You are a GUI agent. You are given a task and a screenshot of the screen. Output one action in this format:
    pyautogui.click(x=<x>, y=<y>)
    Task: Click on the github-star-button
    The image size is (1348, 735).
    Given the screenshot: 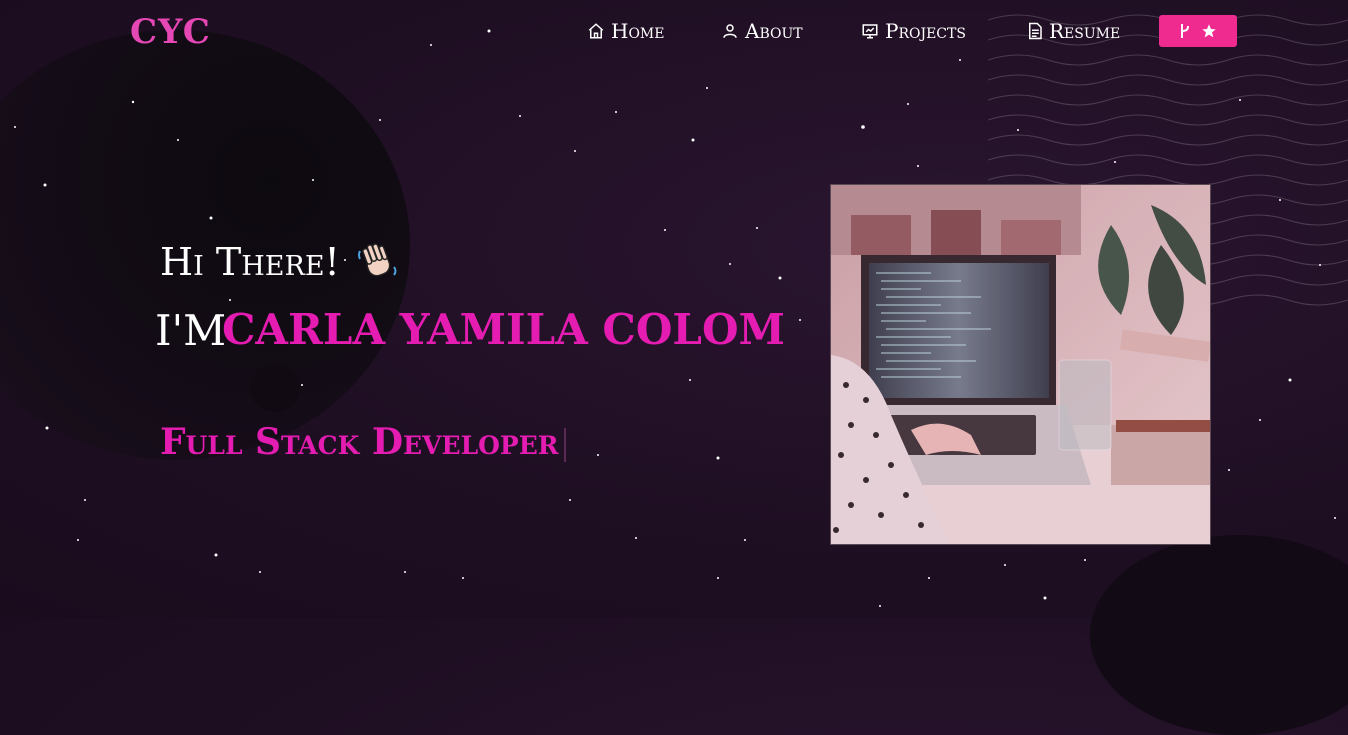 What is the action you would take?
    pyautogui.click(x=1198, y=31)
    